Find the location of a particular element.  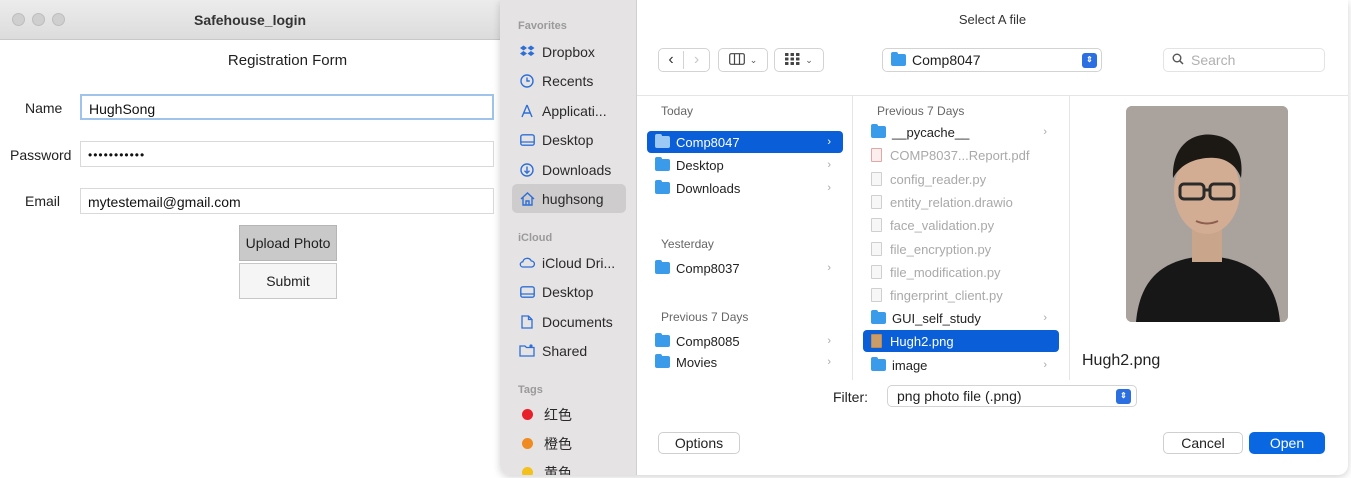

window-title: Safehouse_login is located at coordinates (250, 20).